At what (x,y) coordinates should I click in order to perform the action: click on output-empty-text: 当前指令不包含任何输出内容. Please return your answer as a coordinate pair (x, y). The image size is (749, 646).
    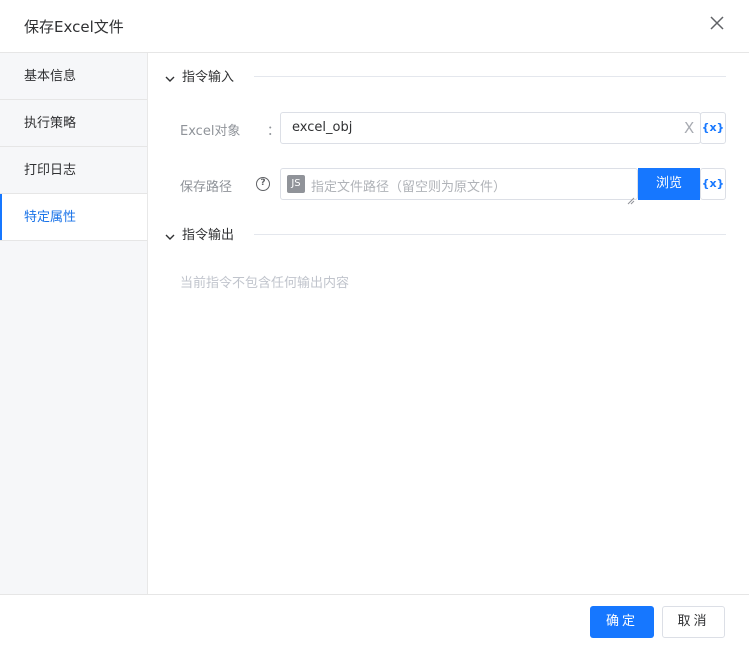
    Looking at the image, I should click on (265, 283).